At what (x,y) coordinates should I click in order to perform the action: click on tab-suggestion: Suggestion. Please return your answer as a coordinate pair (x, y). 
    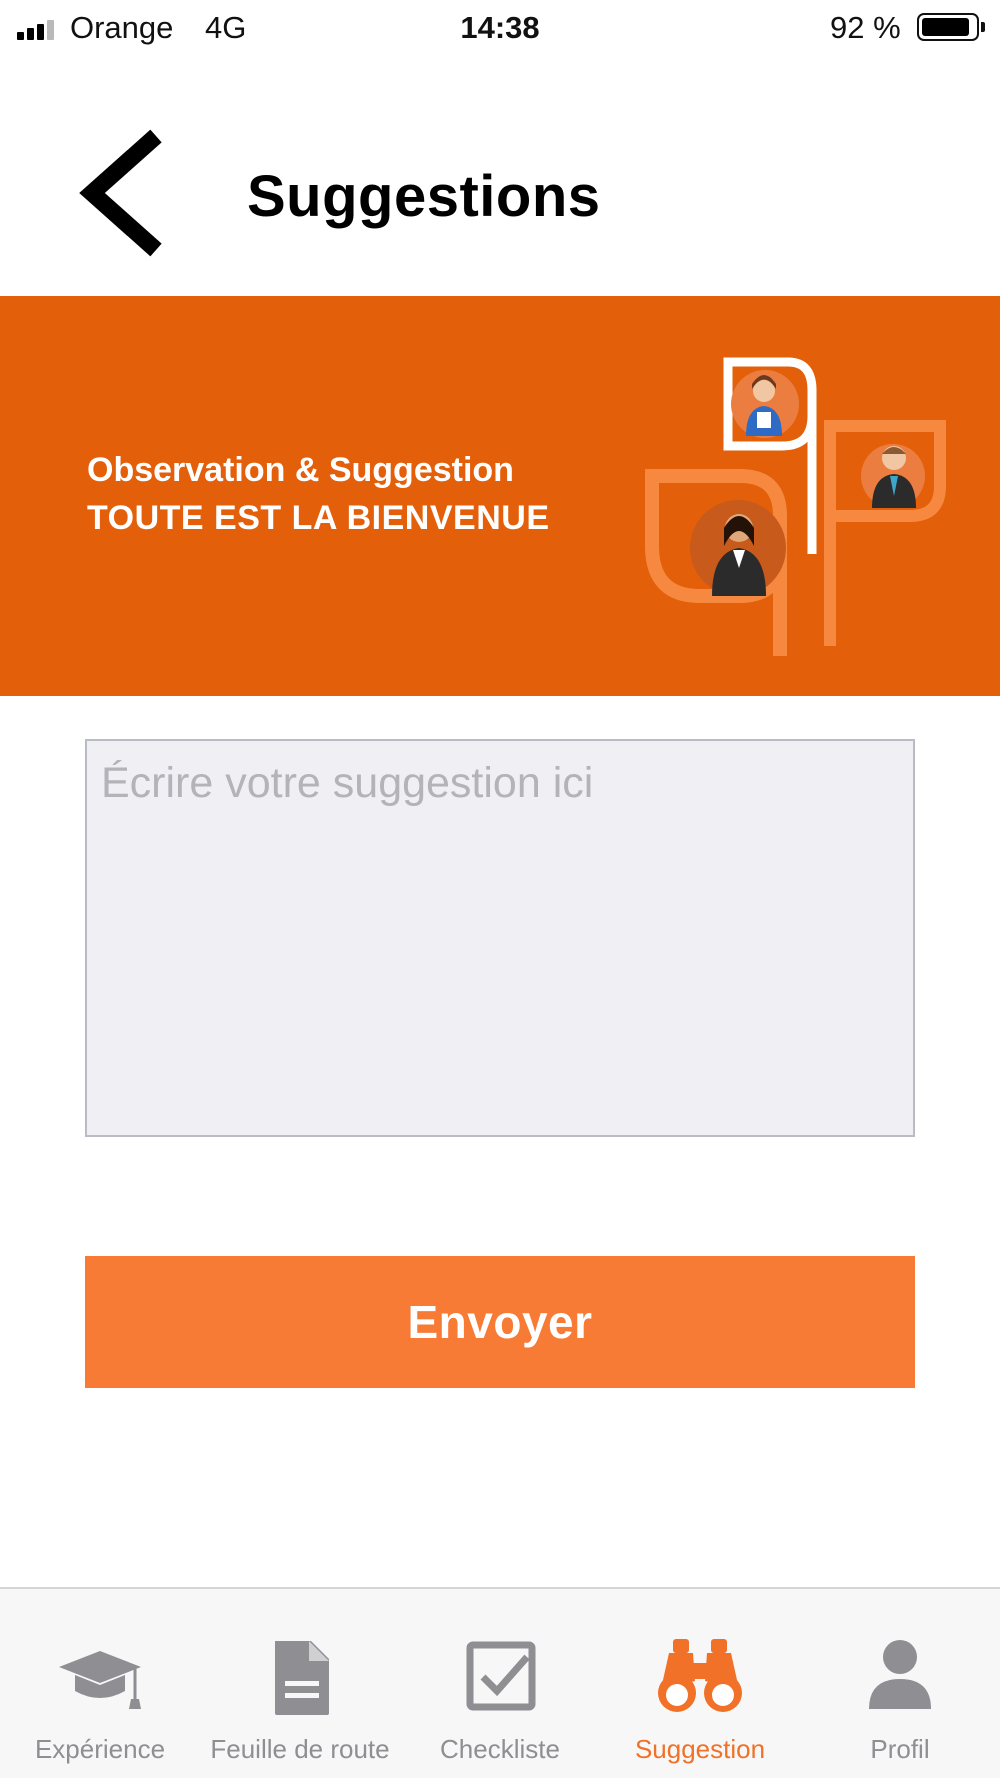
    Looking at the image, I should click on (700, 1684).